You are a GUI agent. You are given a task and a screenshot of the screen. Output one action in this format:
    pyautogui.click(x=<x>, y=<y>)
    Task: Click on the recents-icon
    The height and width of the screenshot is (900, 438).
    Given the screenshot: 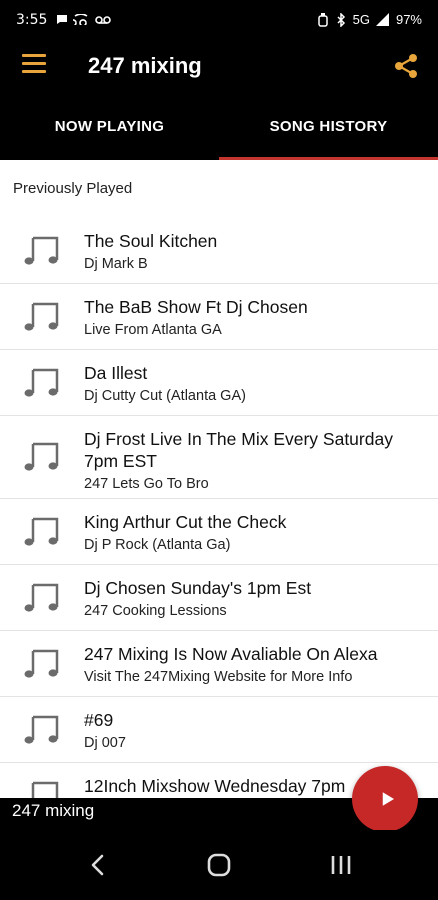 What is the action you would take?
    pyautogui.click(x=341, y=865)
    